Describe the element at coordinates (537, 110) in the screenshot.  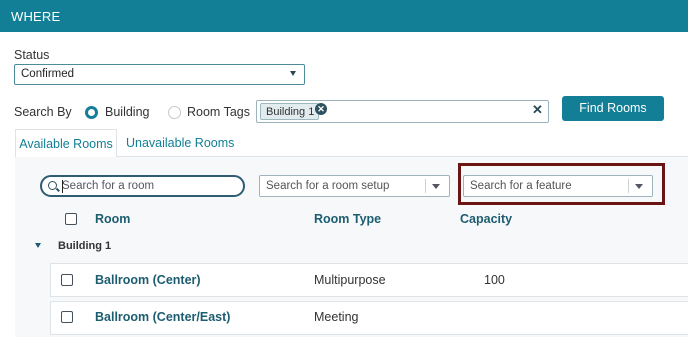
I see `clear-tags-icon: ✕` at that location.